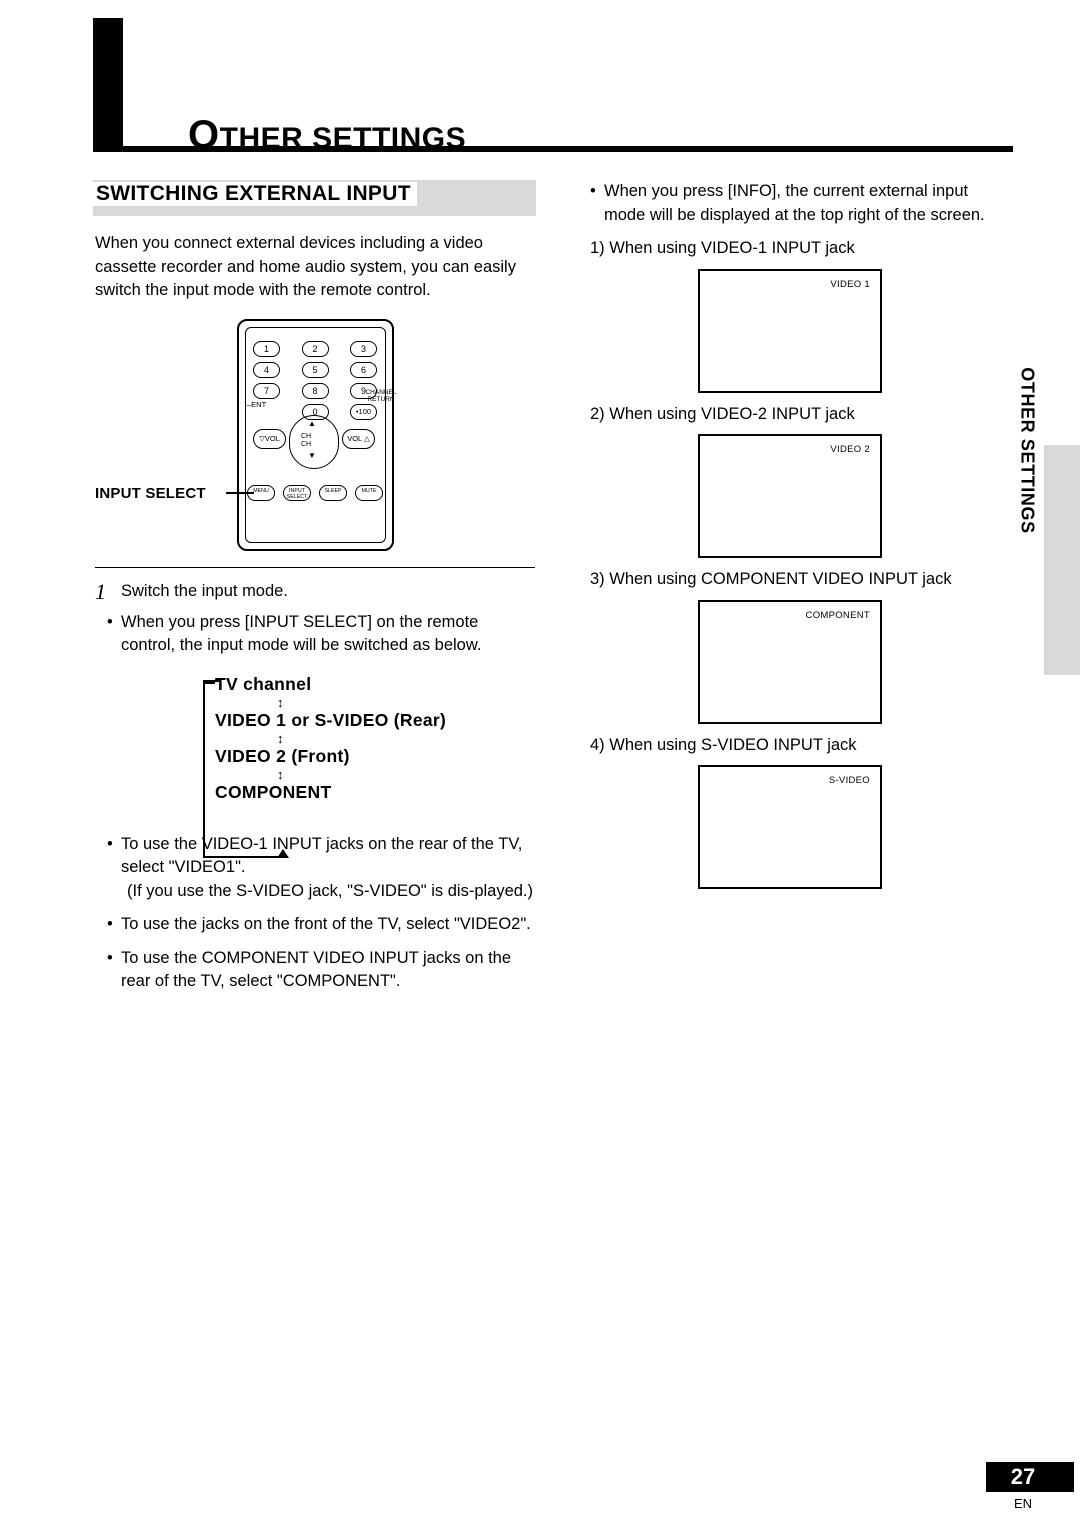 This screenshot has width=1080, height=1526. What do you see at coordinates (280, 738) in the screenshot?
I see `flow-arrow-2-icon: ↕` at bounding box center [280, 738].